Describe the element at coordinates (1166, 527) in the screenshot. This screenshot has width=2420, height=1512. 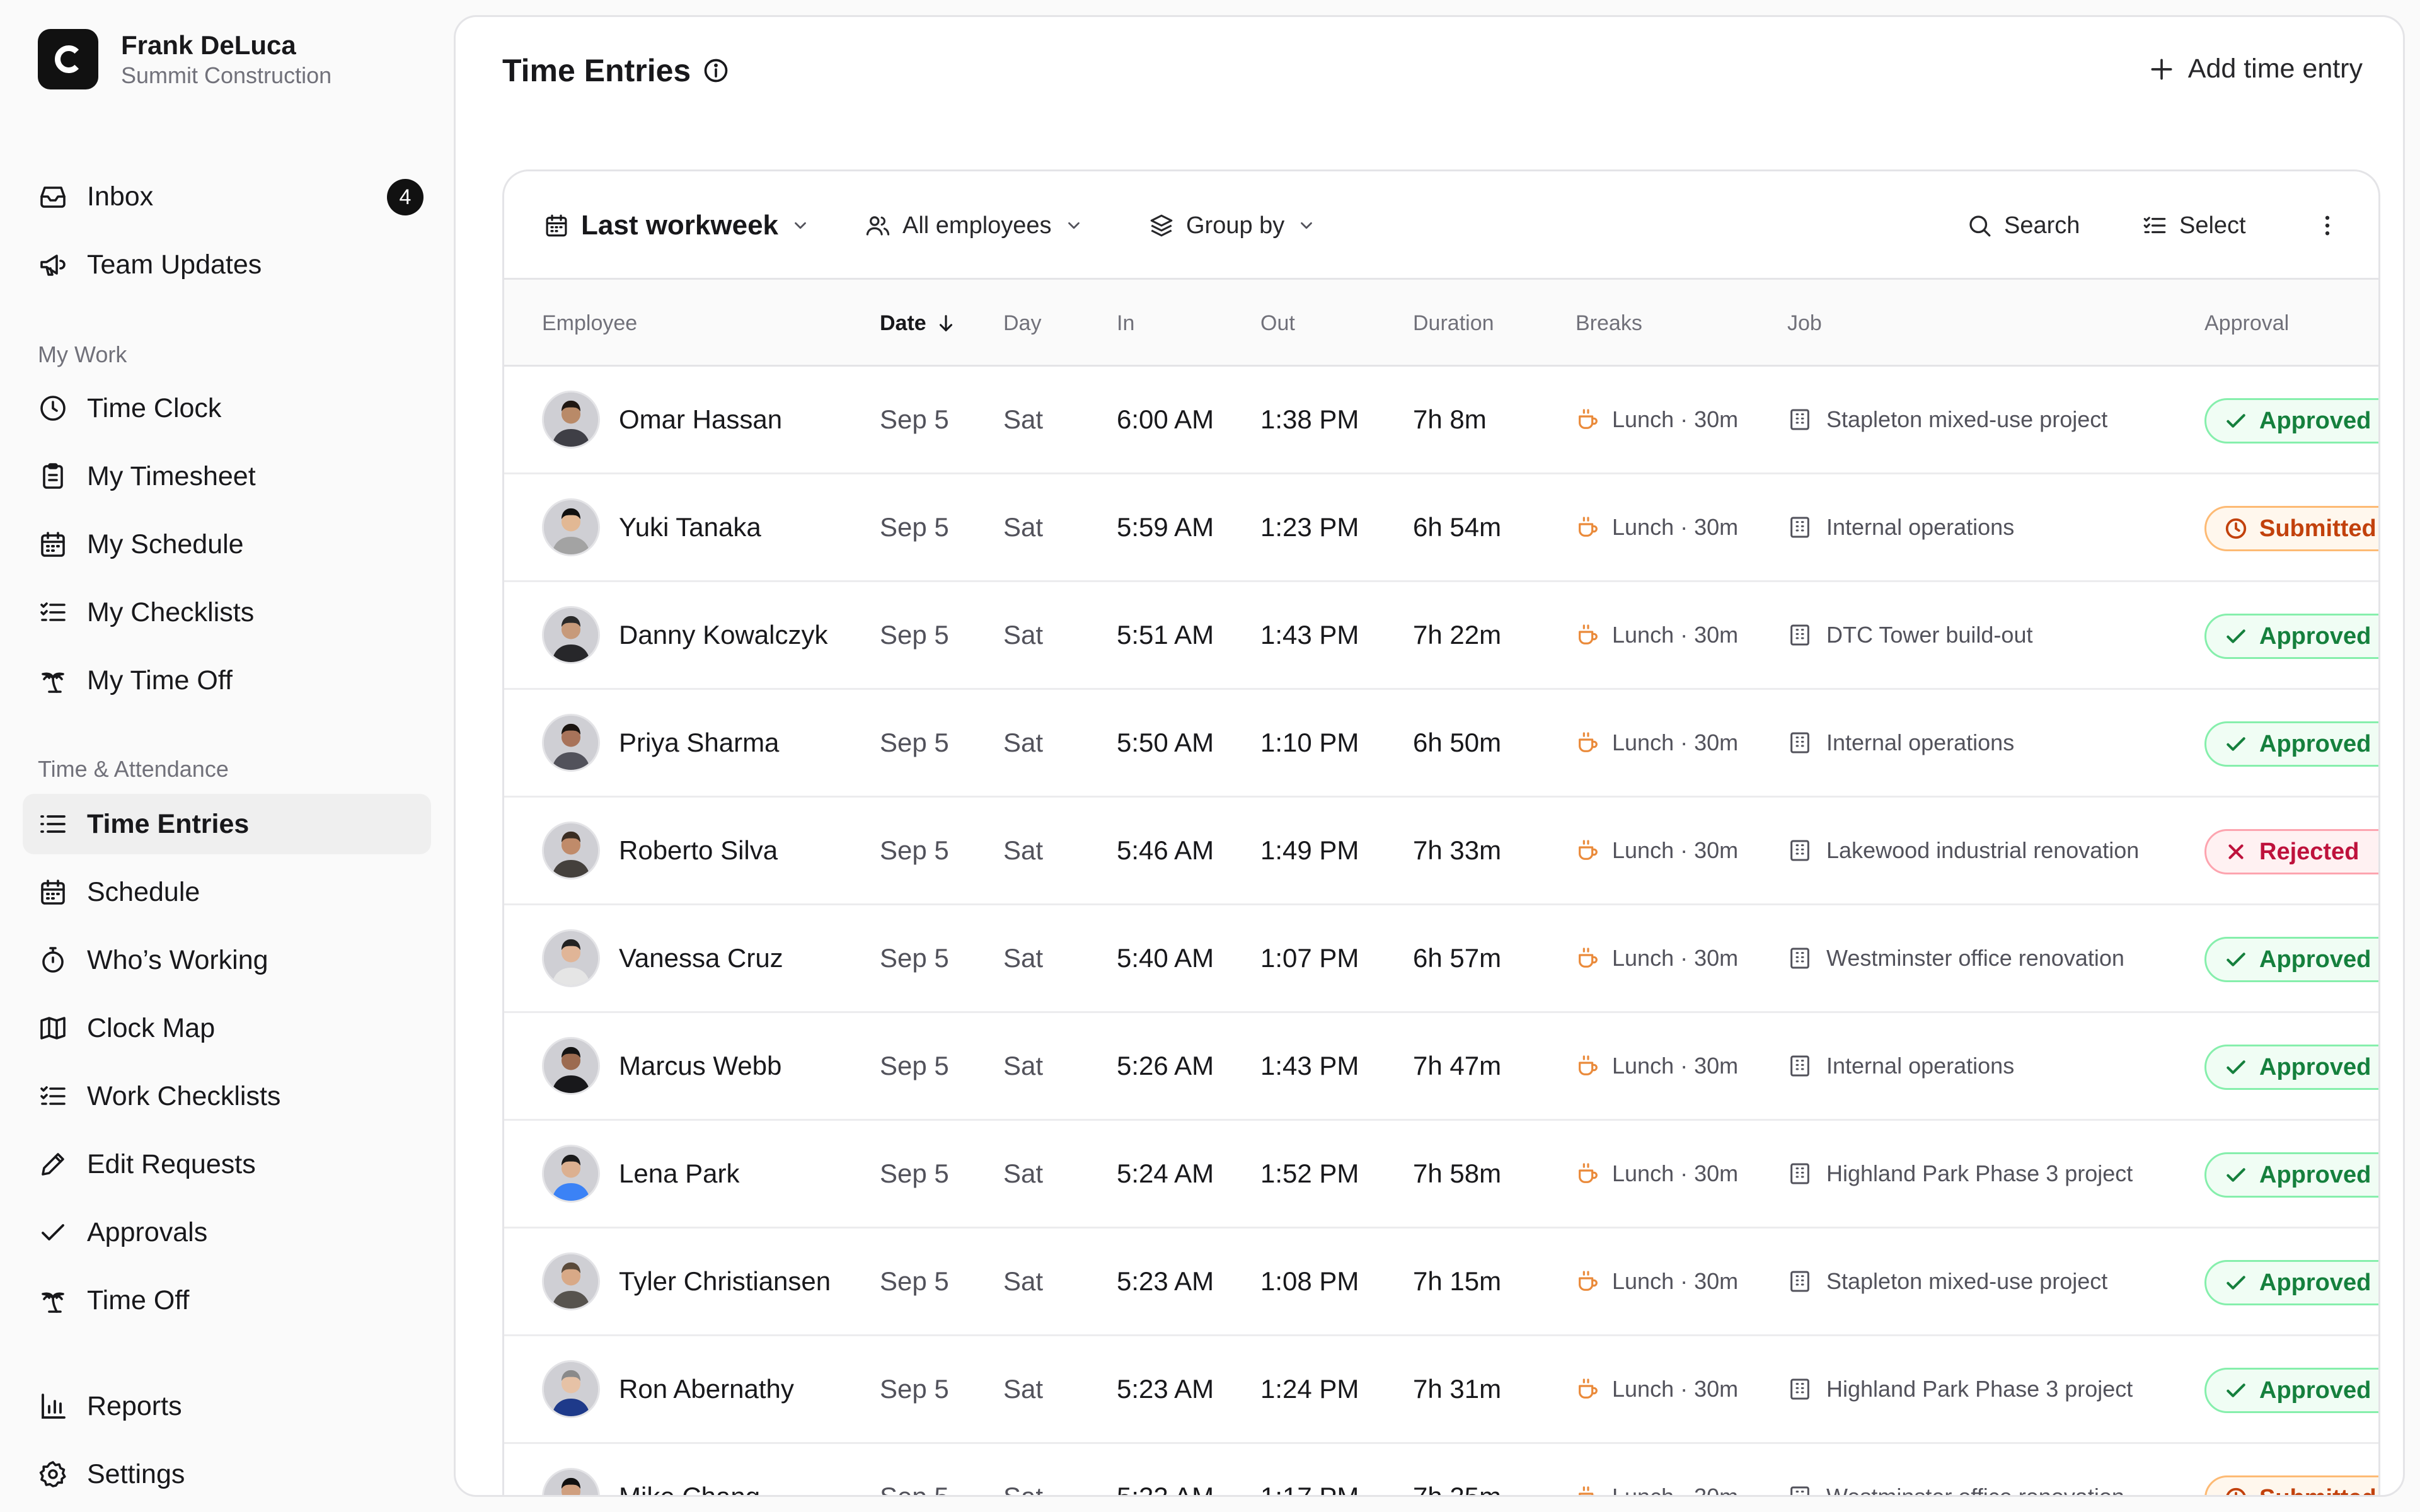
I see `clock-in-cell: 5:59 AM` at that location.